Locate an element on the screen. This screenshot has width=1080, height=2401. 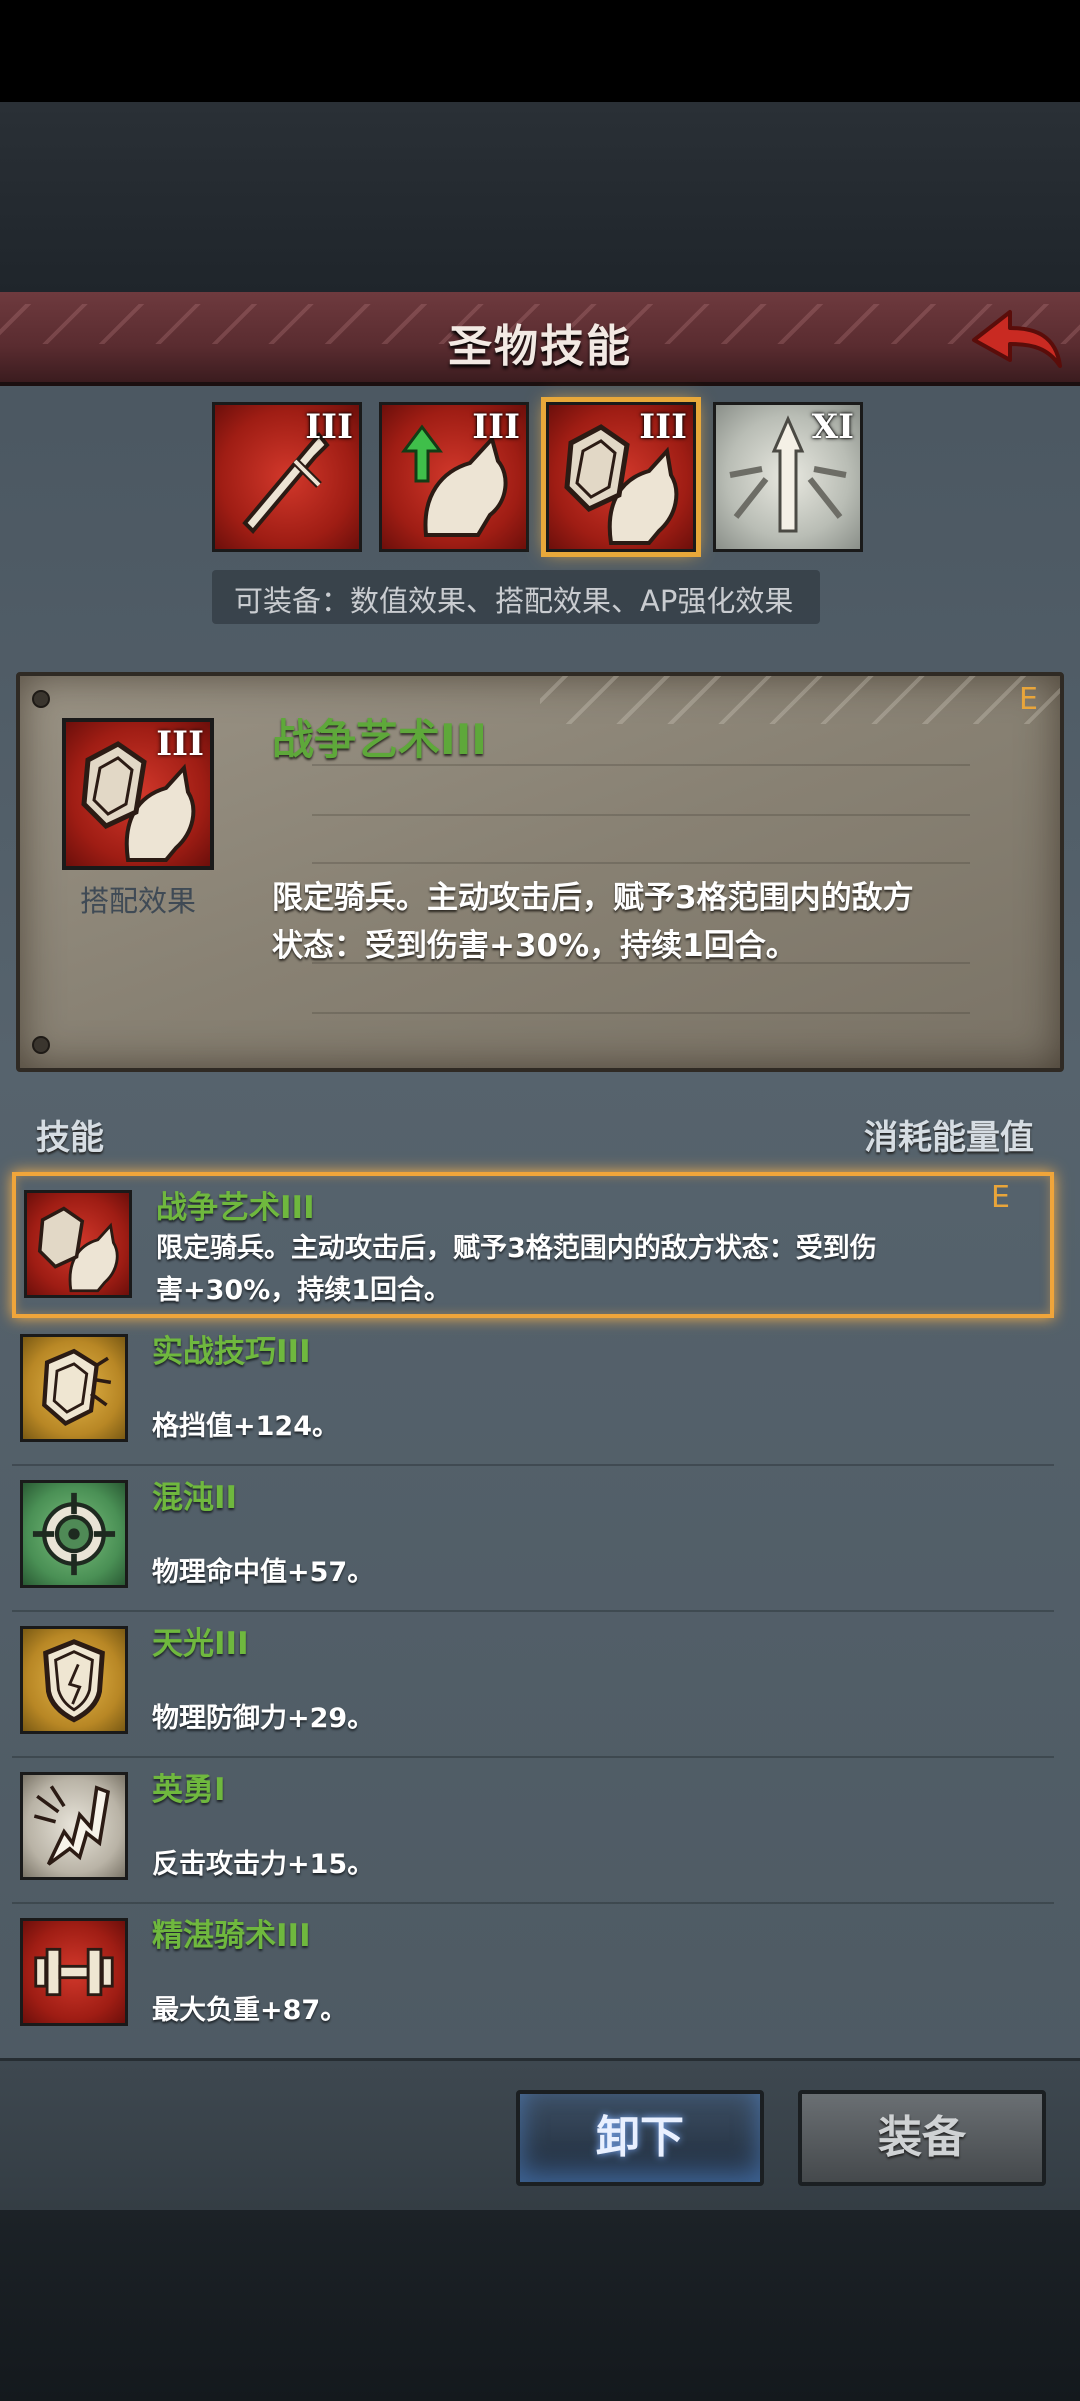
counter-strike-icon is located at coordinates (71, 1825).